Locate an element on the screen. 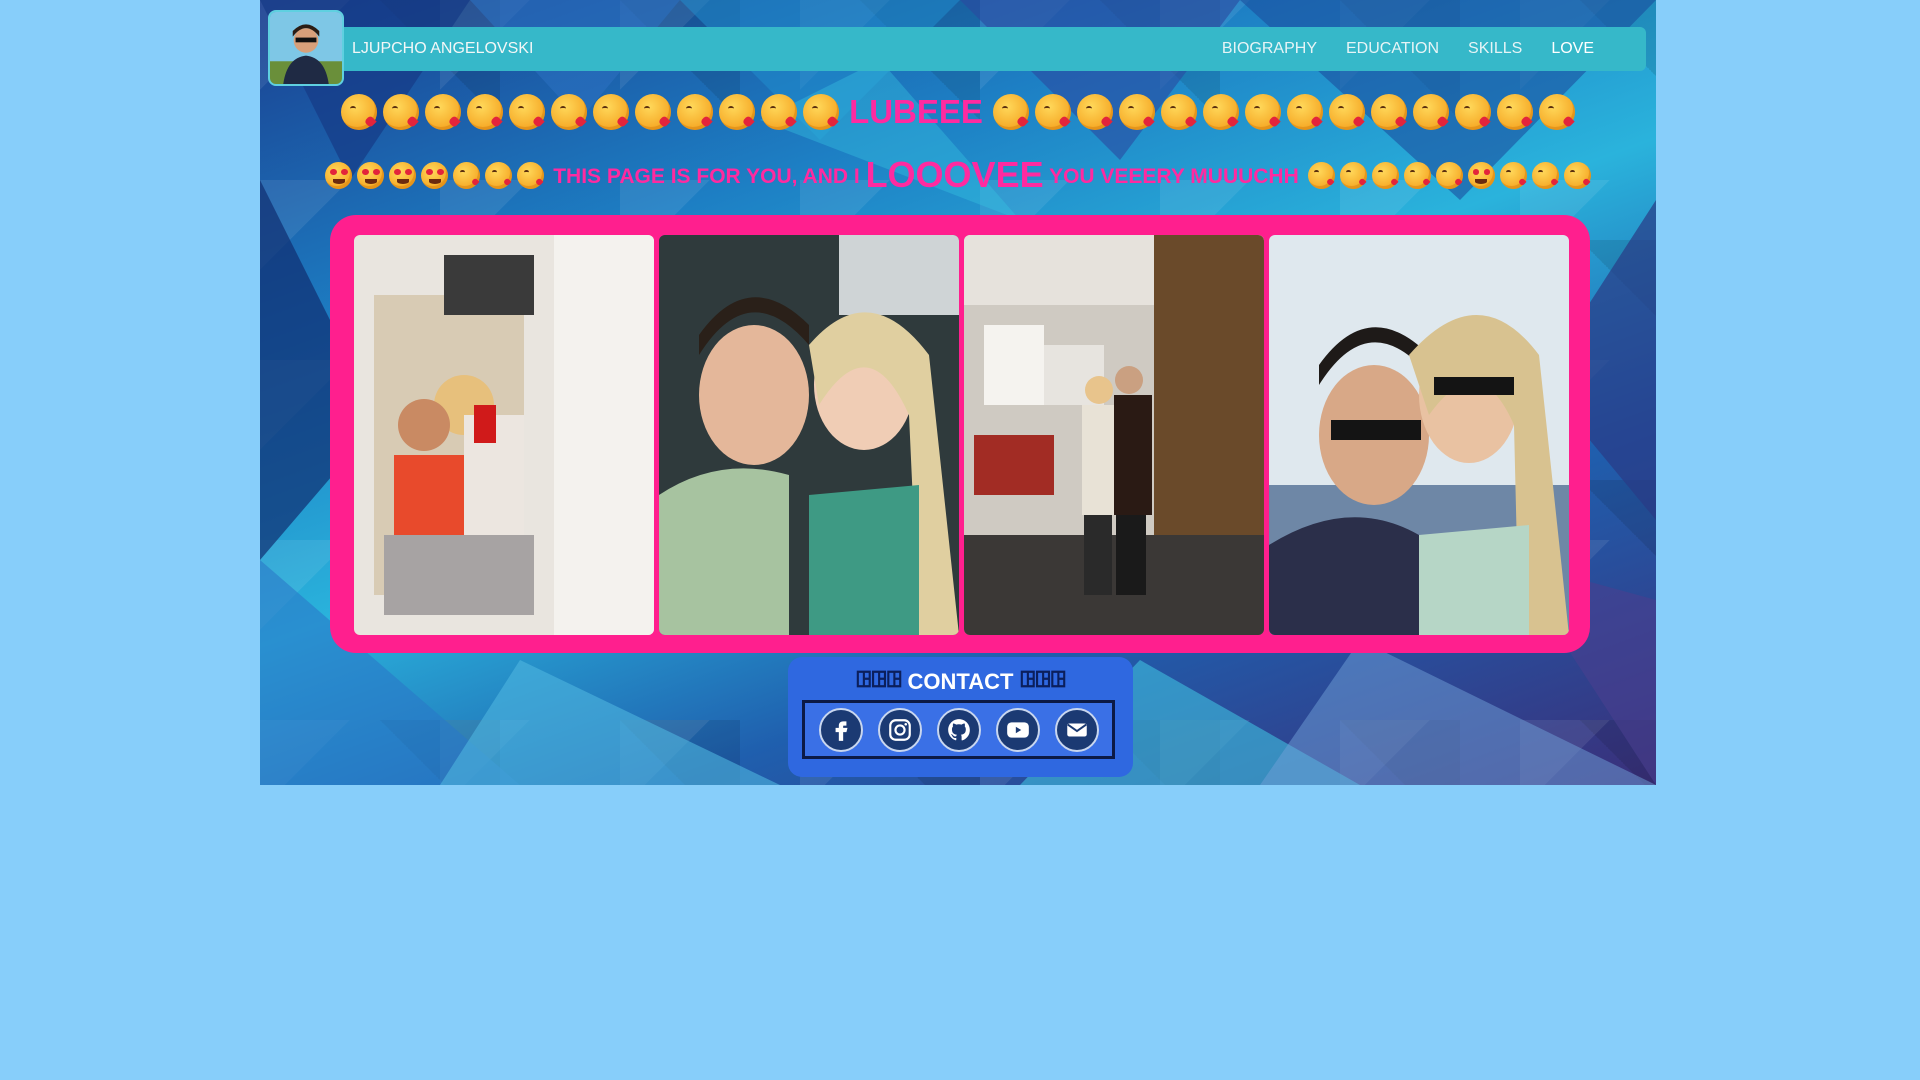 The width and height of the screenshot is (1920, 1080). love-message-emphasis: LOOOVEE is located at coordinates (954, 174).